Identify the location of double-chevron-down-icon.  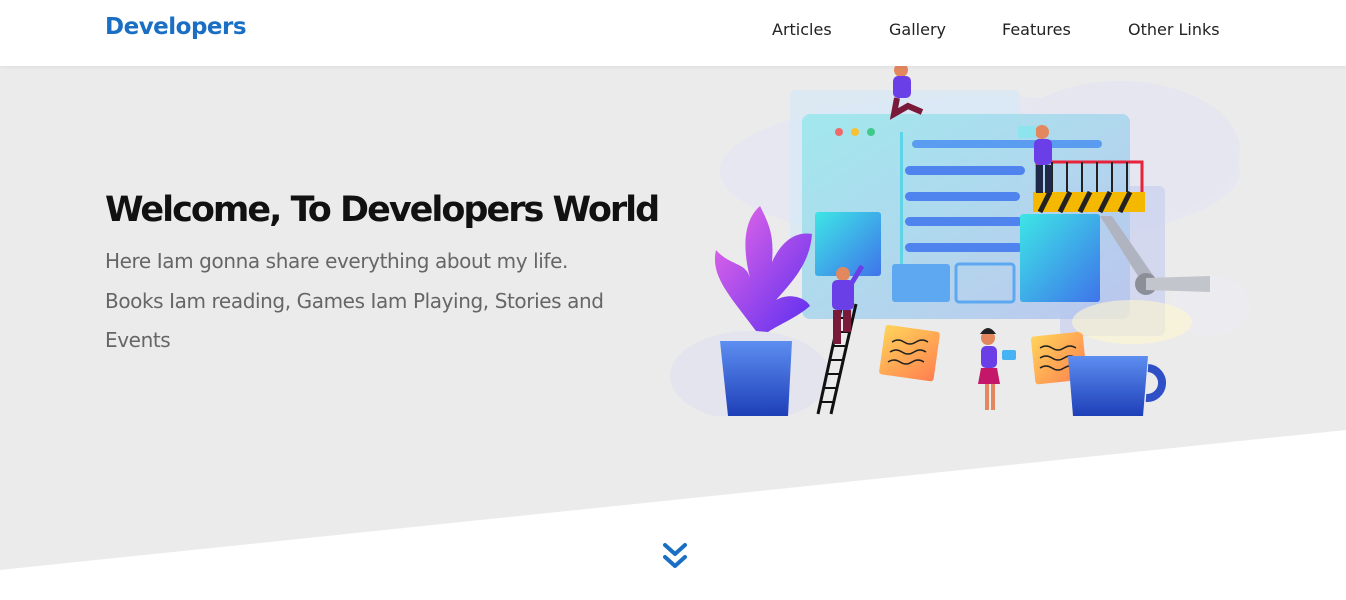
(675, 556).